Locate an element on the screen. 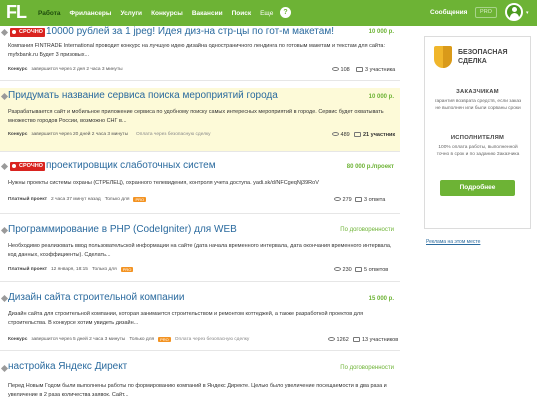  project-time: 2 часа 37 минут назад is located at coordinates (75, 199).